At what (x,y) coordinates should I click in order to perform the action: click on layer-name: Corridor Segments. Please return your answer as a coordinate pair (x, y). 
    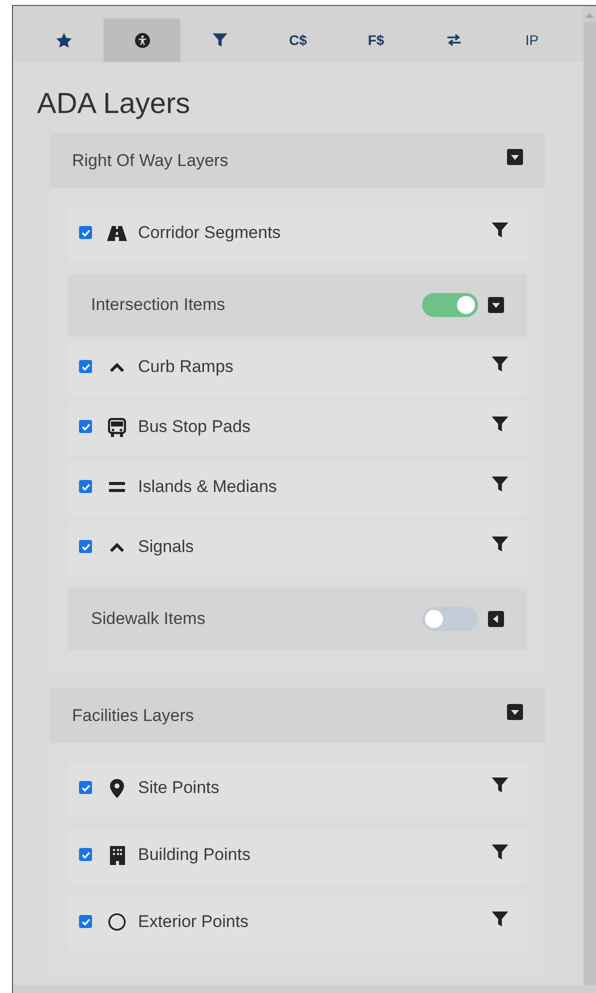
    Looking at the image, I should click on (210, 233).